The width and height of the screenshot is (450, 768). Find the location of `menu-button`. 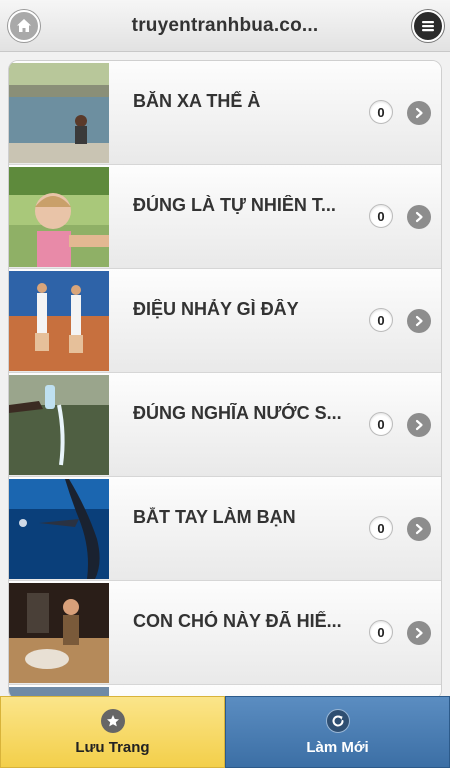

menu-button is located at coordinates (428, 26).